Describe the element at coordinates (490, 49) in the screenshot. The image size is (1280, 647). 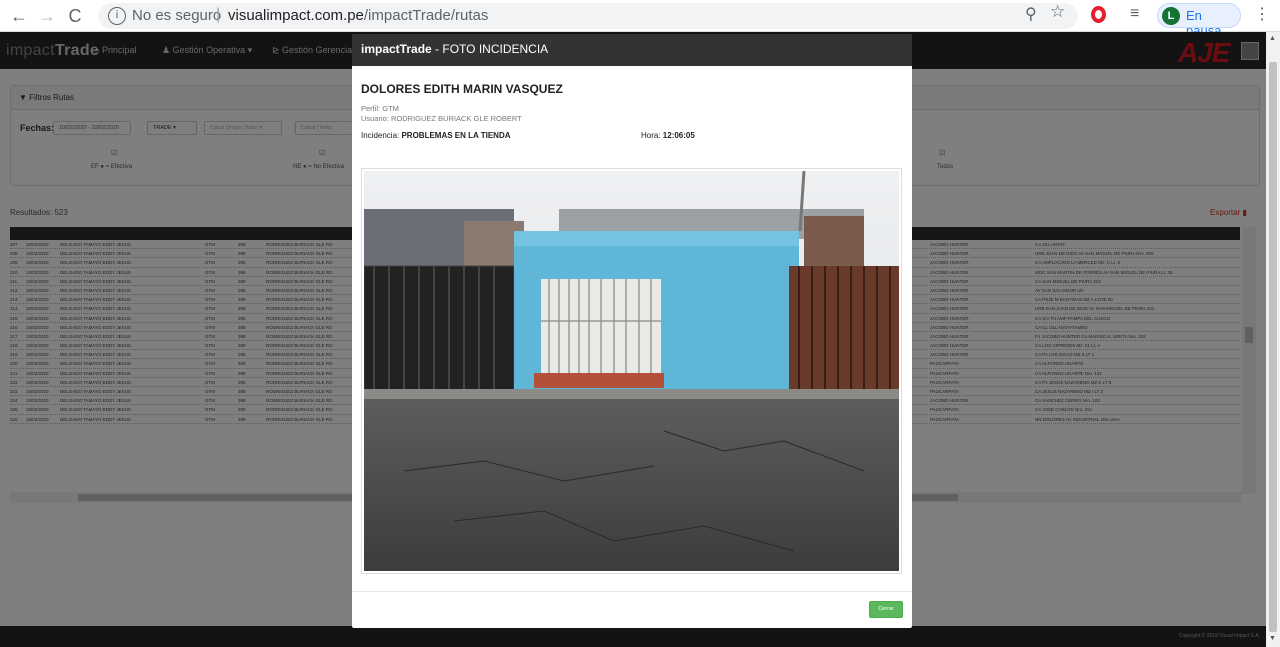
I see `modal-title: - FOTO INCIDENCIA` at that location.